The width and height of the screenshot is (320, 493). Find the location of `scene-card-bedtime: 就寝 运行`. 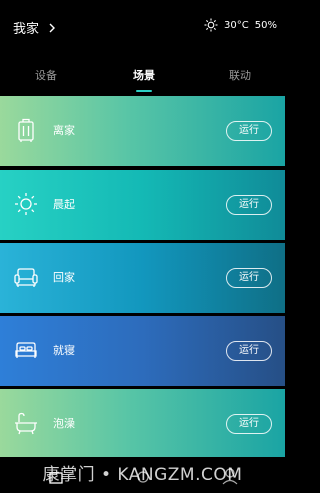

scene-card-bedtime: 就寝 运行 is located at coordinates (142, 351).